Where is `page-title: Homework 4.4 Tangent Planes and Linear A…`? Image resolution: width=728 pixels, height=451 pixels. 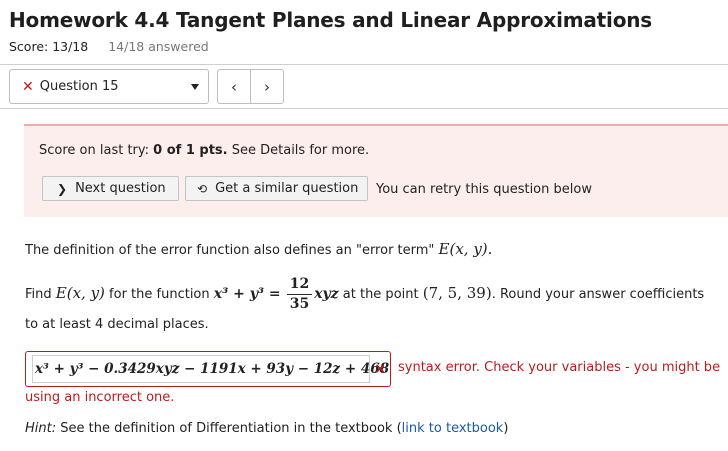 page-title: Homework 4.4 Tangent Planes and Linear A… is located at coordinates (330, 20).